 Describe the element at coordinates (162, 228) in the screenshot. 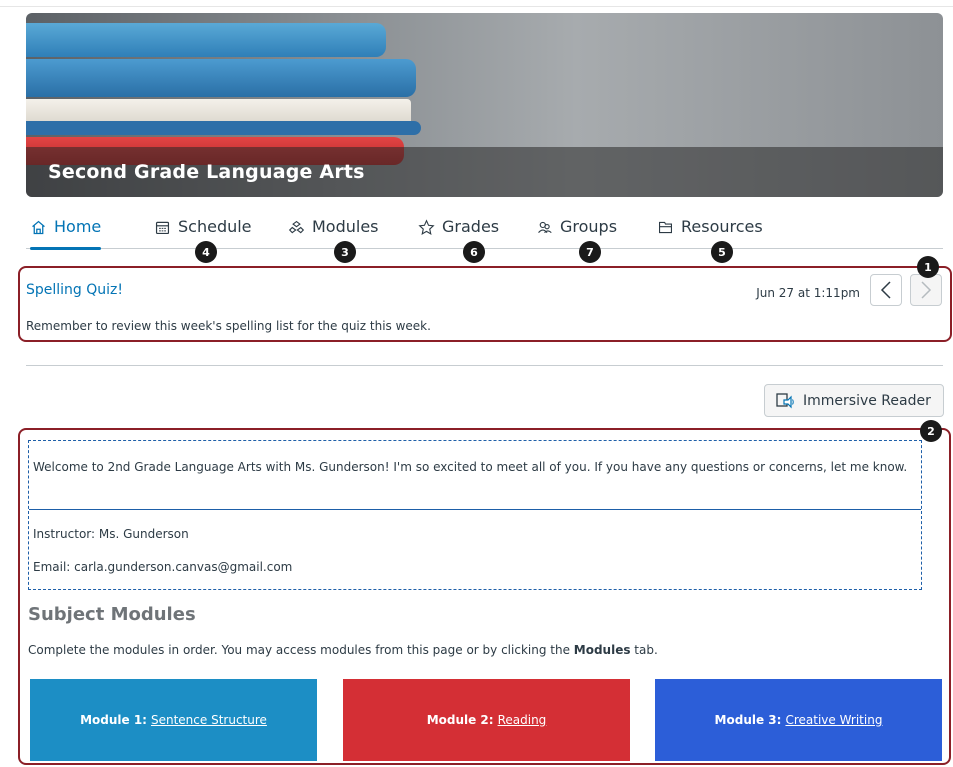

I see `calendar-icon` at that location.